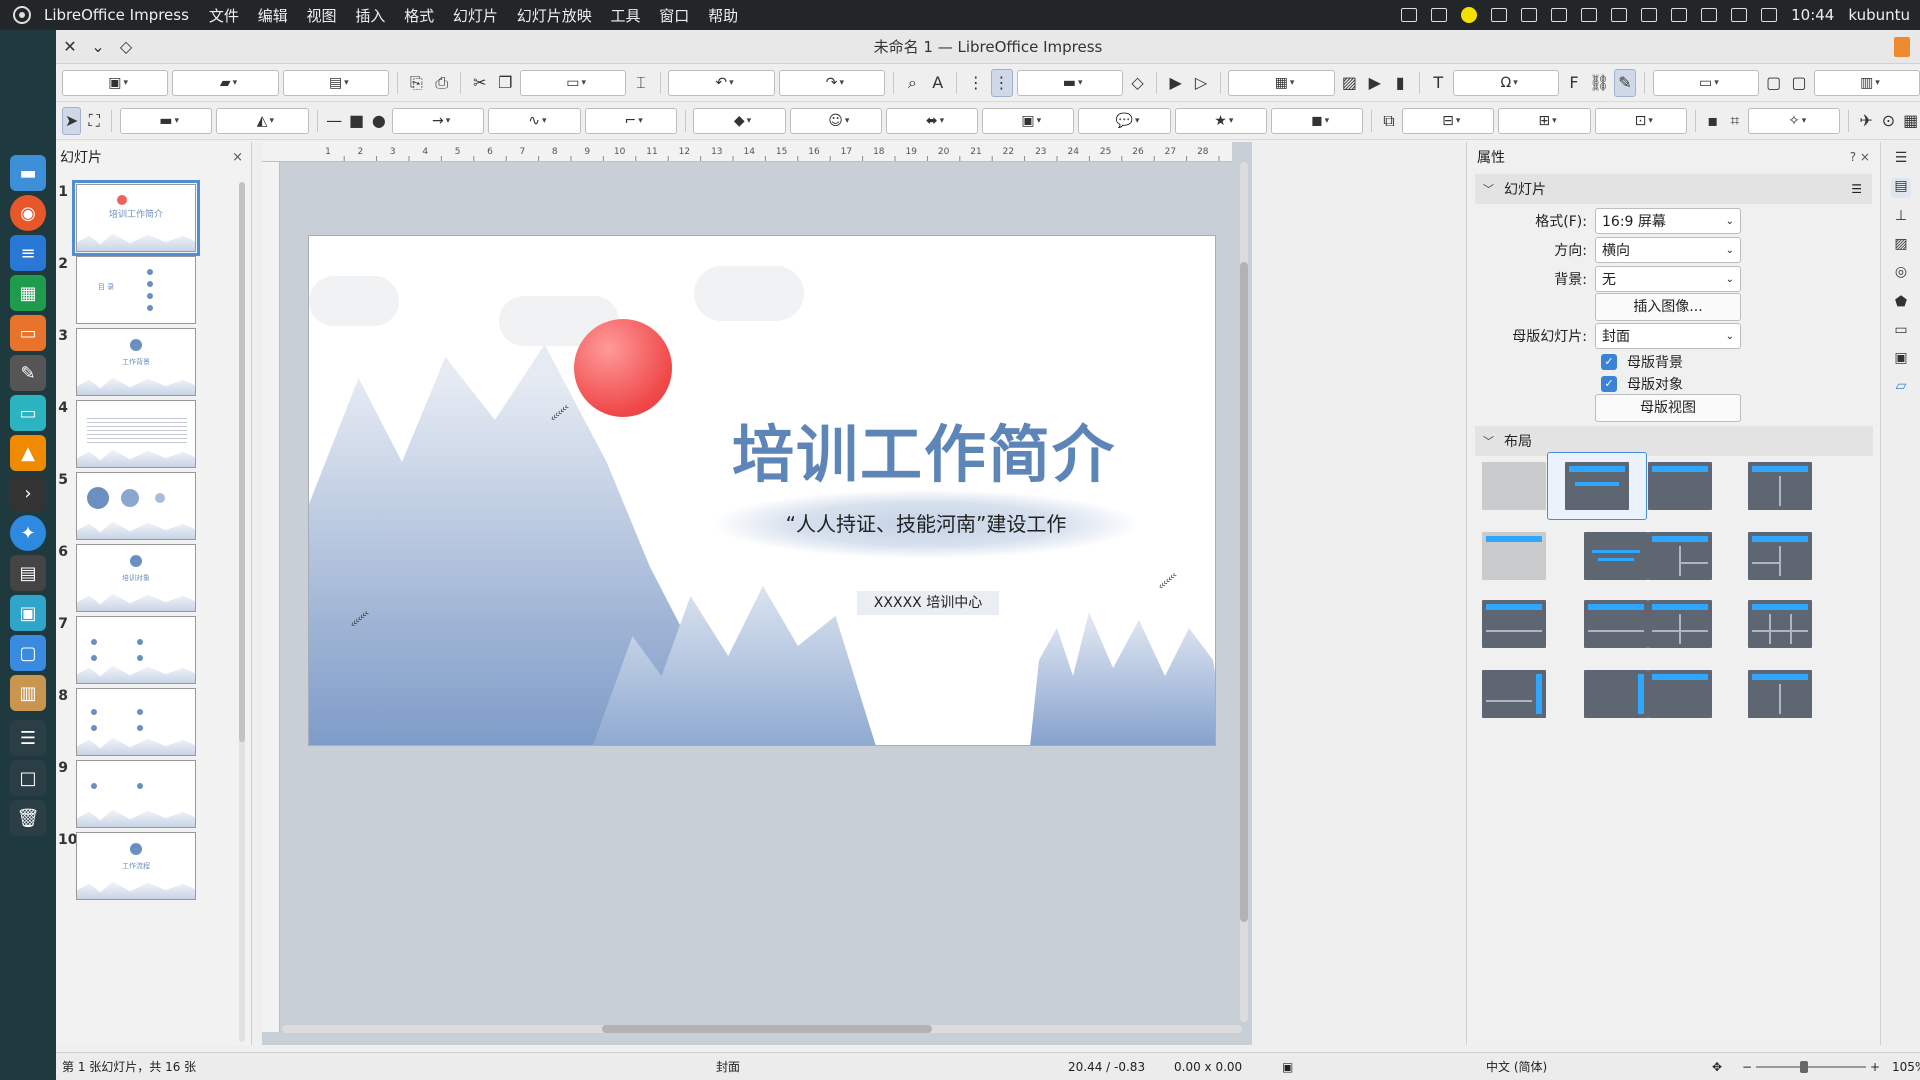 Image resolution: width=1920 pixels, height=1080 pixels. What do you see at coordinates (273, 16) in the screenshot?
I see `menu-edit: 编辑` at bounding box center [273, 16].